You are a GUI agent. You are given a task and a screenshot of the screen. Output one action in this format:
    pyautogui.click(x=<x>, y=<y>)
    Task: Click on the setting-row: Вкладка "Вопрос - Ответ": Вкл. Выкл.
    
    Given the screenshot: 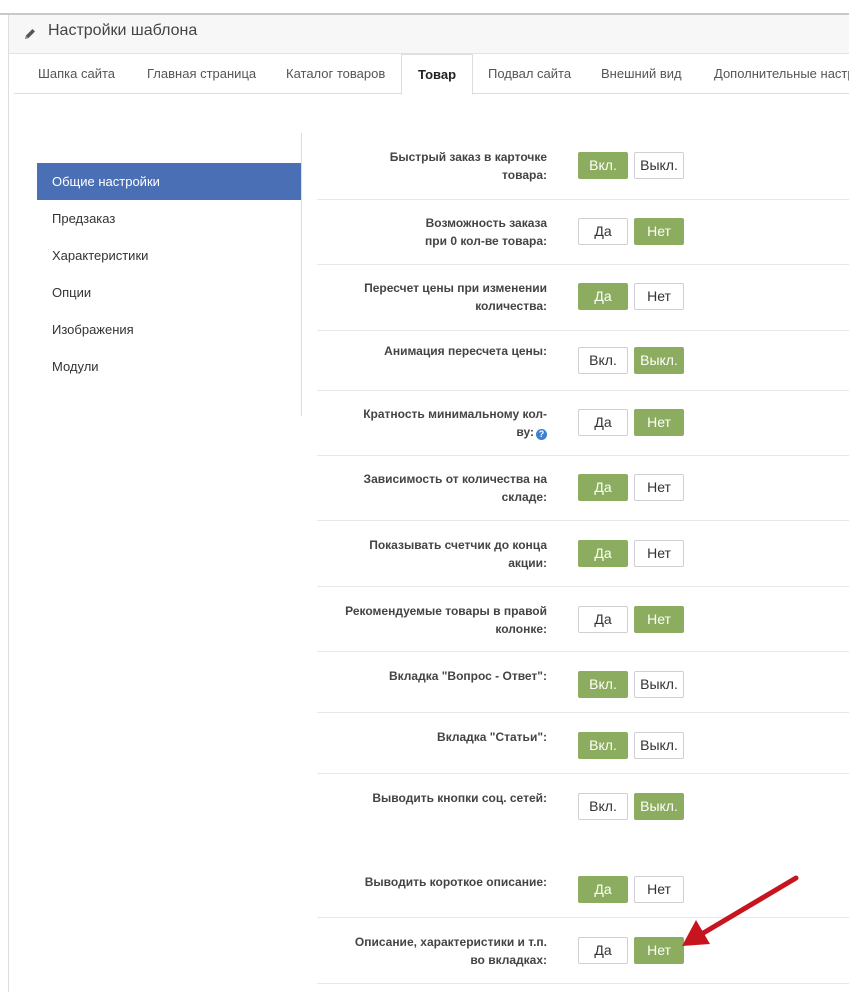 What is the action you would take?
    pyautogui.click(x=583, y=682)
    